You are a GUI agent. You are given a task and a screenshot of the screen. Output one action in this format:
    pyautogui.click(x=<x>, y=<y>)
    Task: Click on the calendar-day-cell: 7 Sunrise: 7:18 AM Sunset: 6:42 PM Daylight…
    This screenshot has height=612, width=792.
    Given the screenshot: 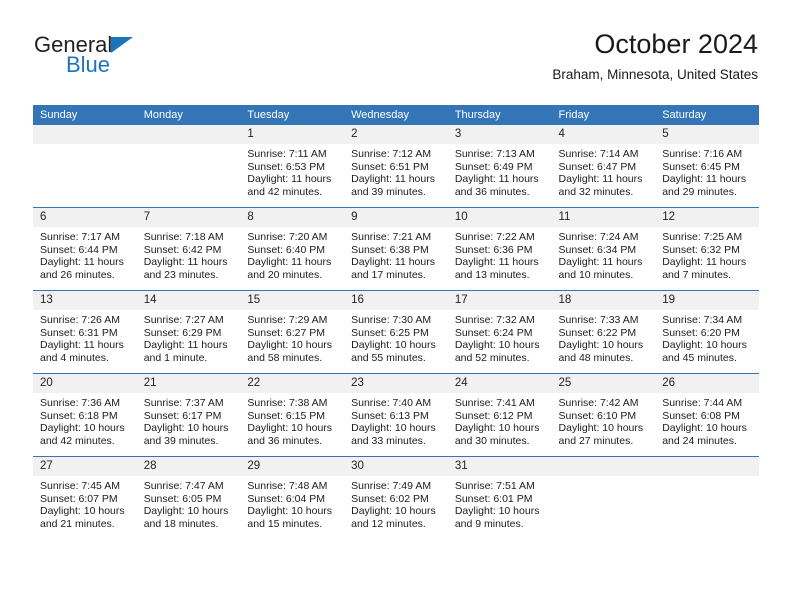 What is the action you would take?
    pyautogui.click(x=188, y=249)
    